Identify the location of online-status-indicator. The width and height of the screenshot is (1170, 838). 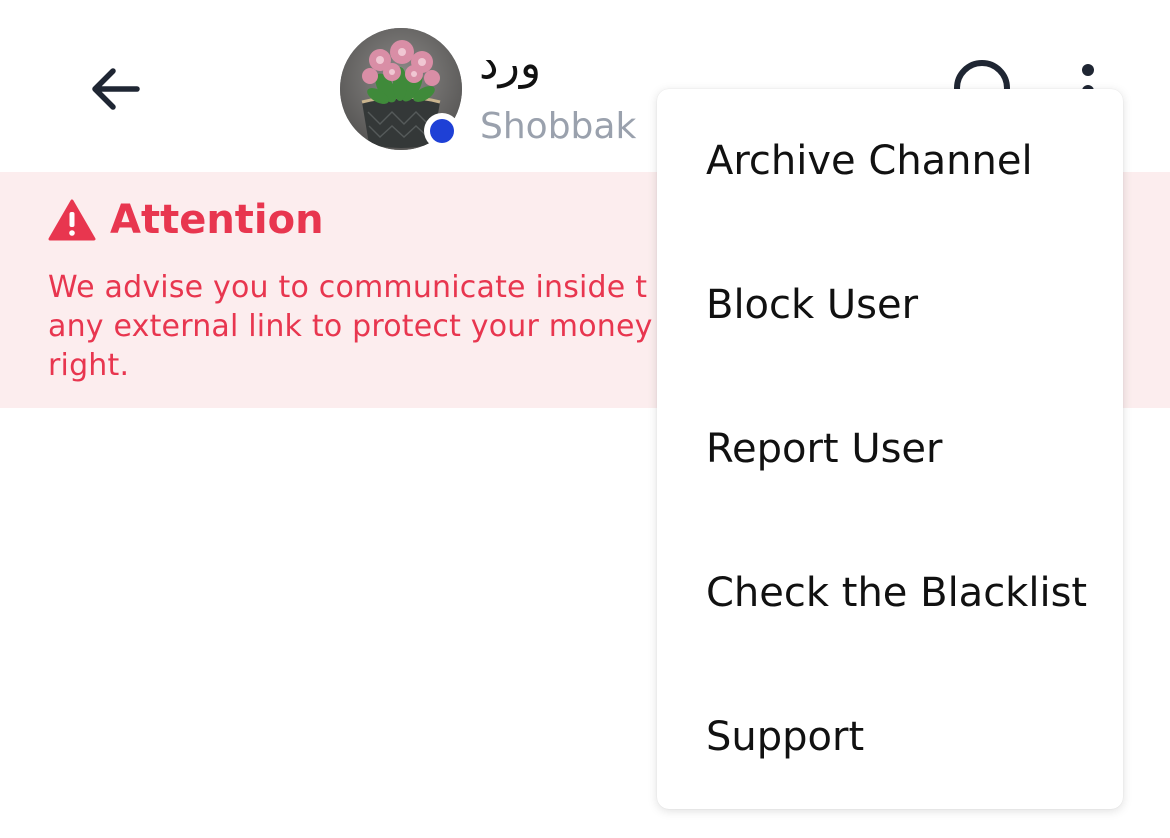
(442, 131).